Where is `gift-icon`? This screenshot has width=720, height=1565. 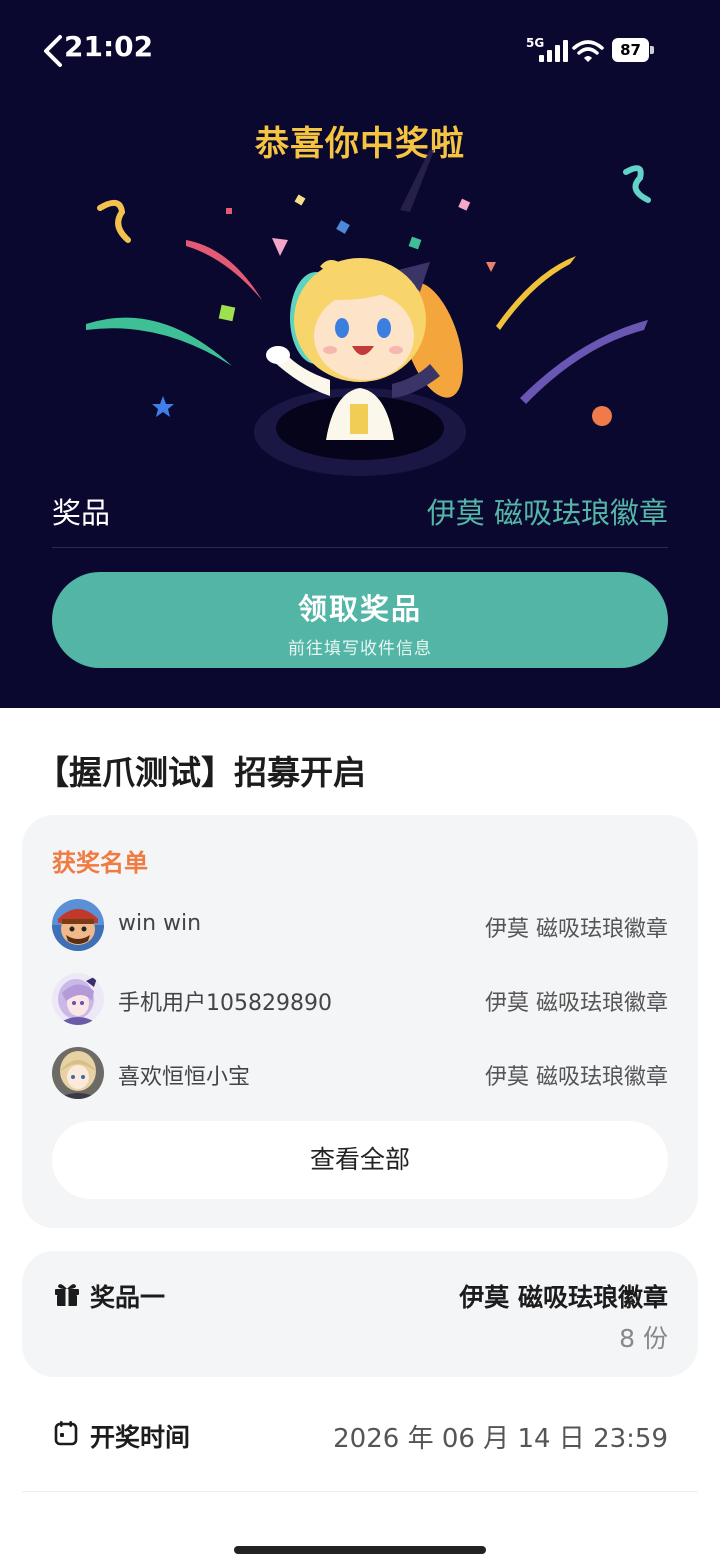 gift-icon is located at coordinates (67, 1295).